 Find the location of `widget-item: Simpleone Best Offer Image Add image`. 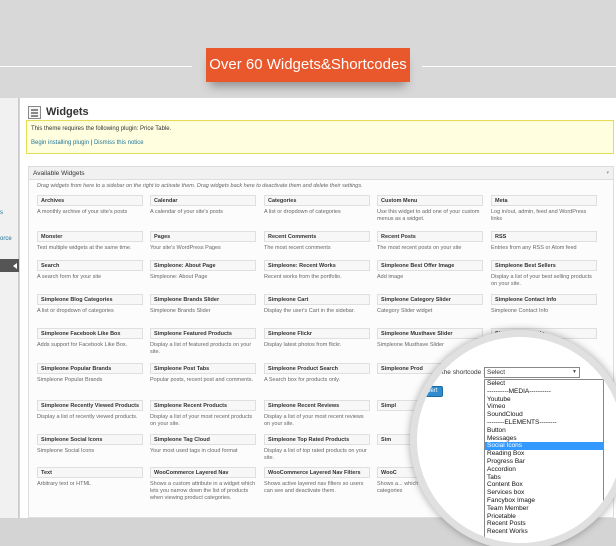

widget-item: Simpleone Best Offer Image Add image is located at coordinates (430, 270).